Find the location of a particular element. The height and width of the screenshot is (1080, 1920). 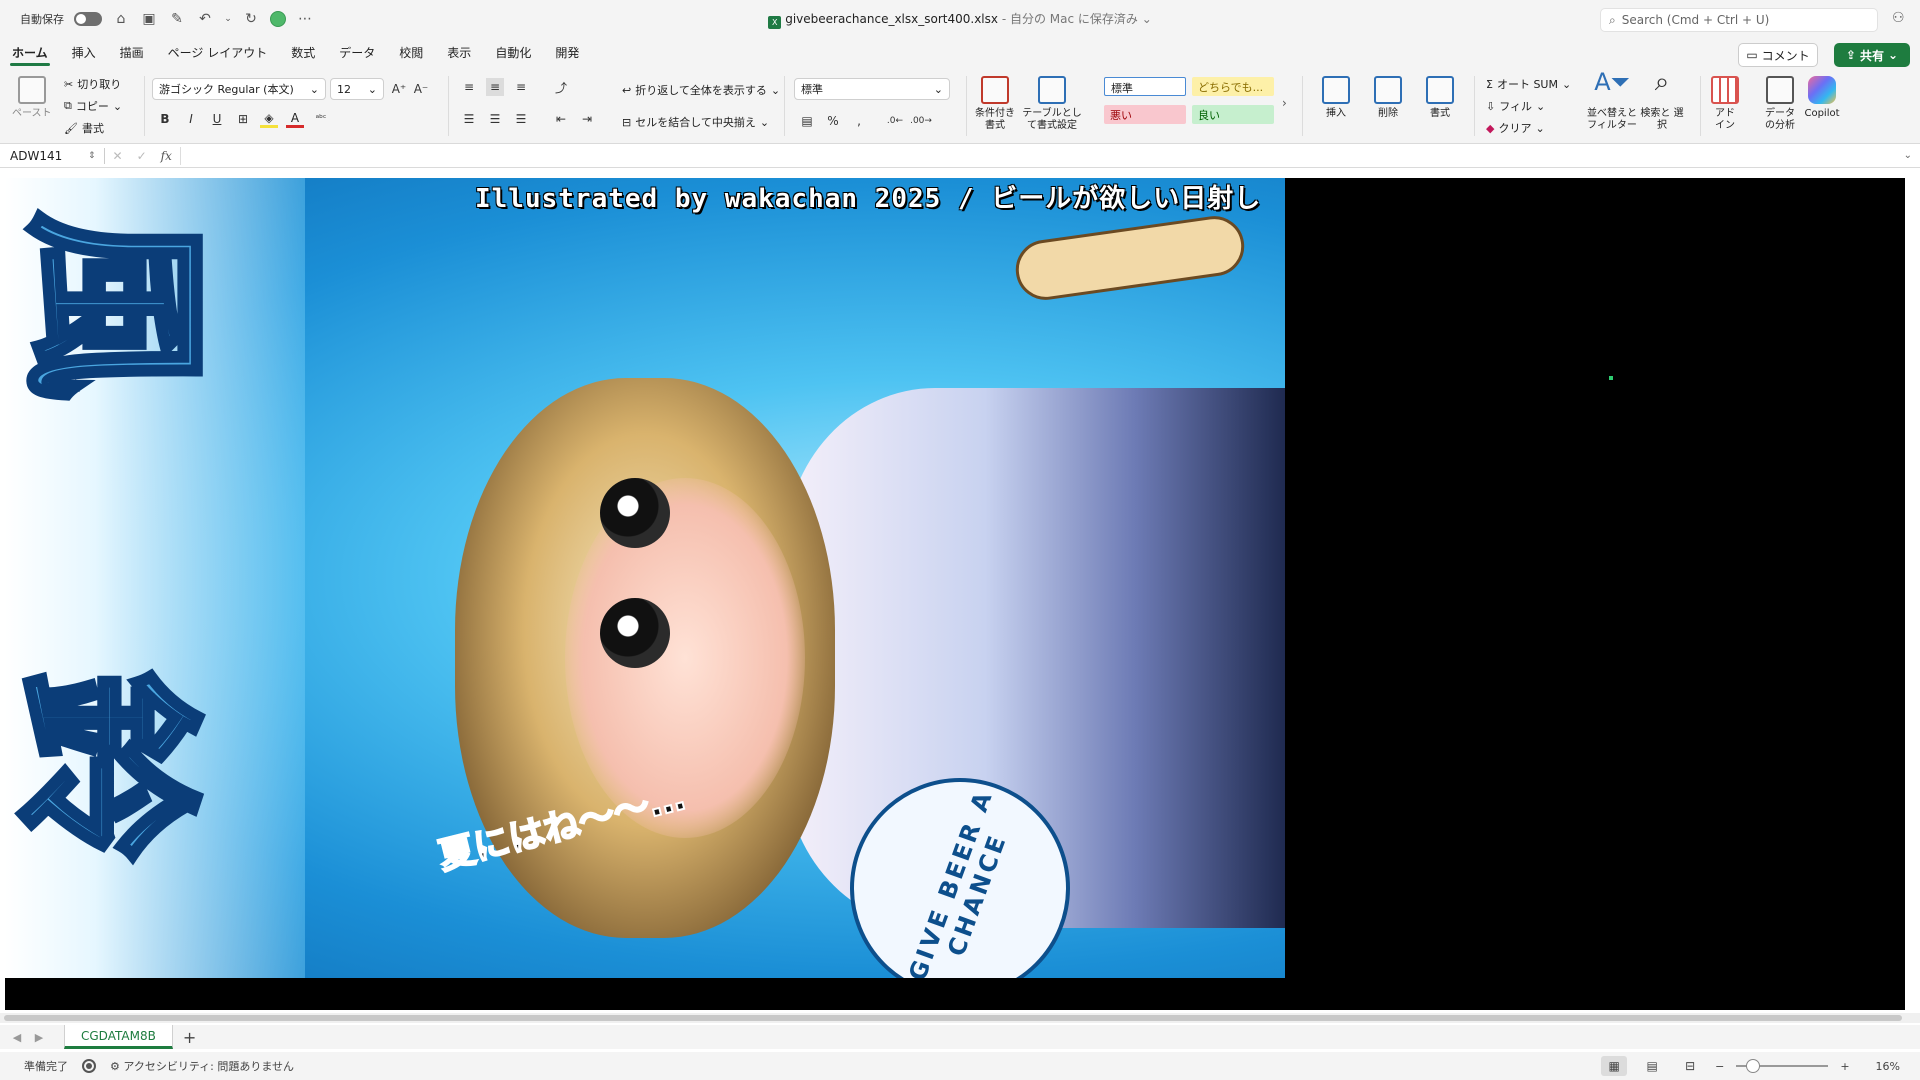

scrollbar-thumb is located at coordinates (953, 1018).